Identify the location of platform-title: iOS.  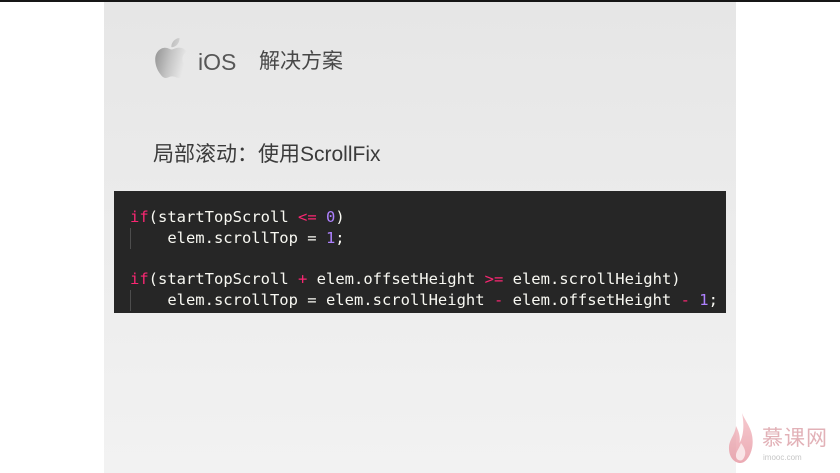
(217, 62).